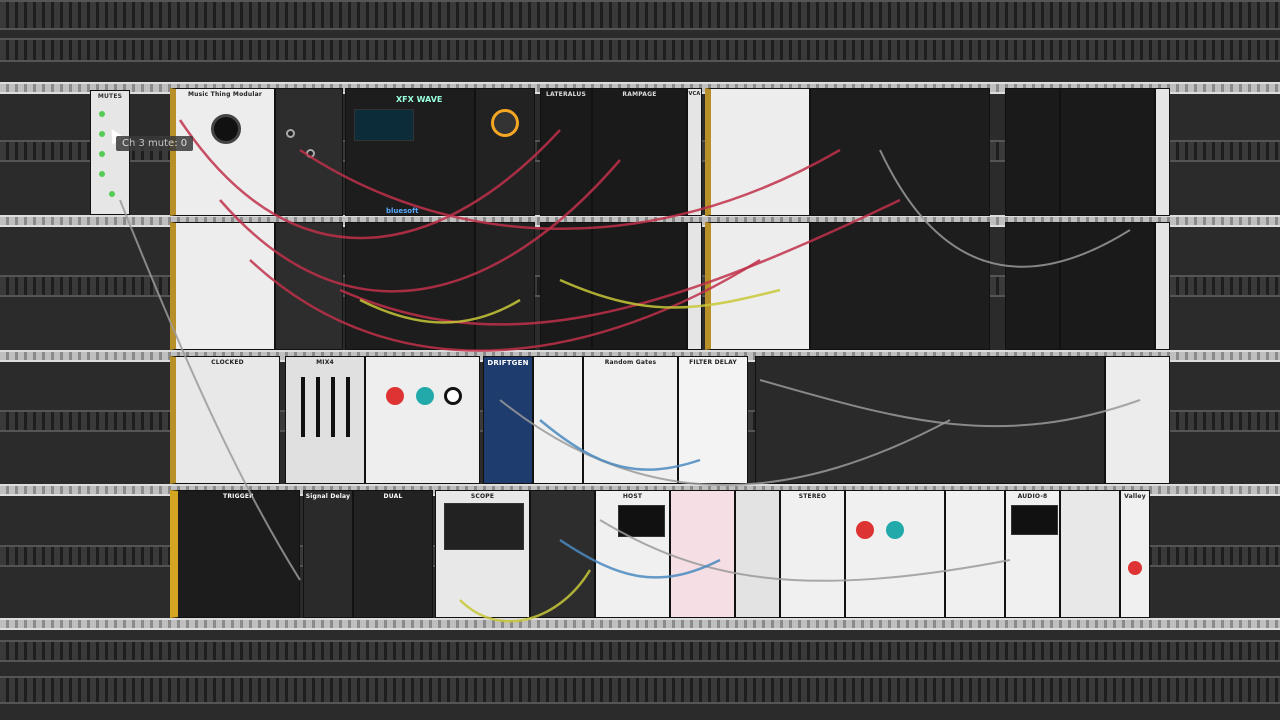  I want to click on mute-tooltip: Ch 3 mute: 0, so click(155, 143).